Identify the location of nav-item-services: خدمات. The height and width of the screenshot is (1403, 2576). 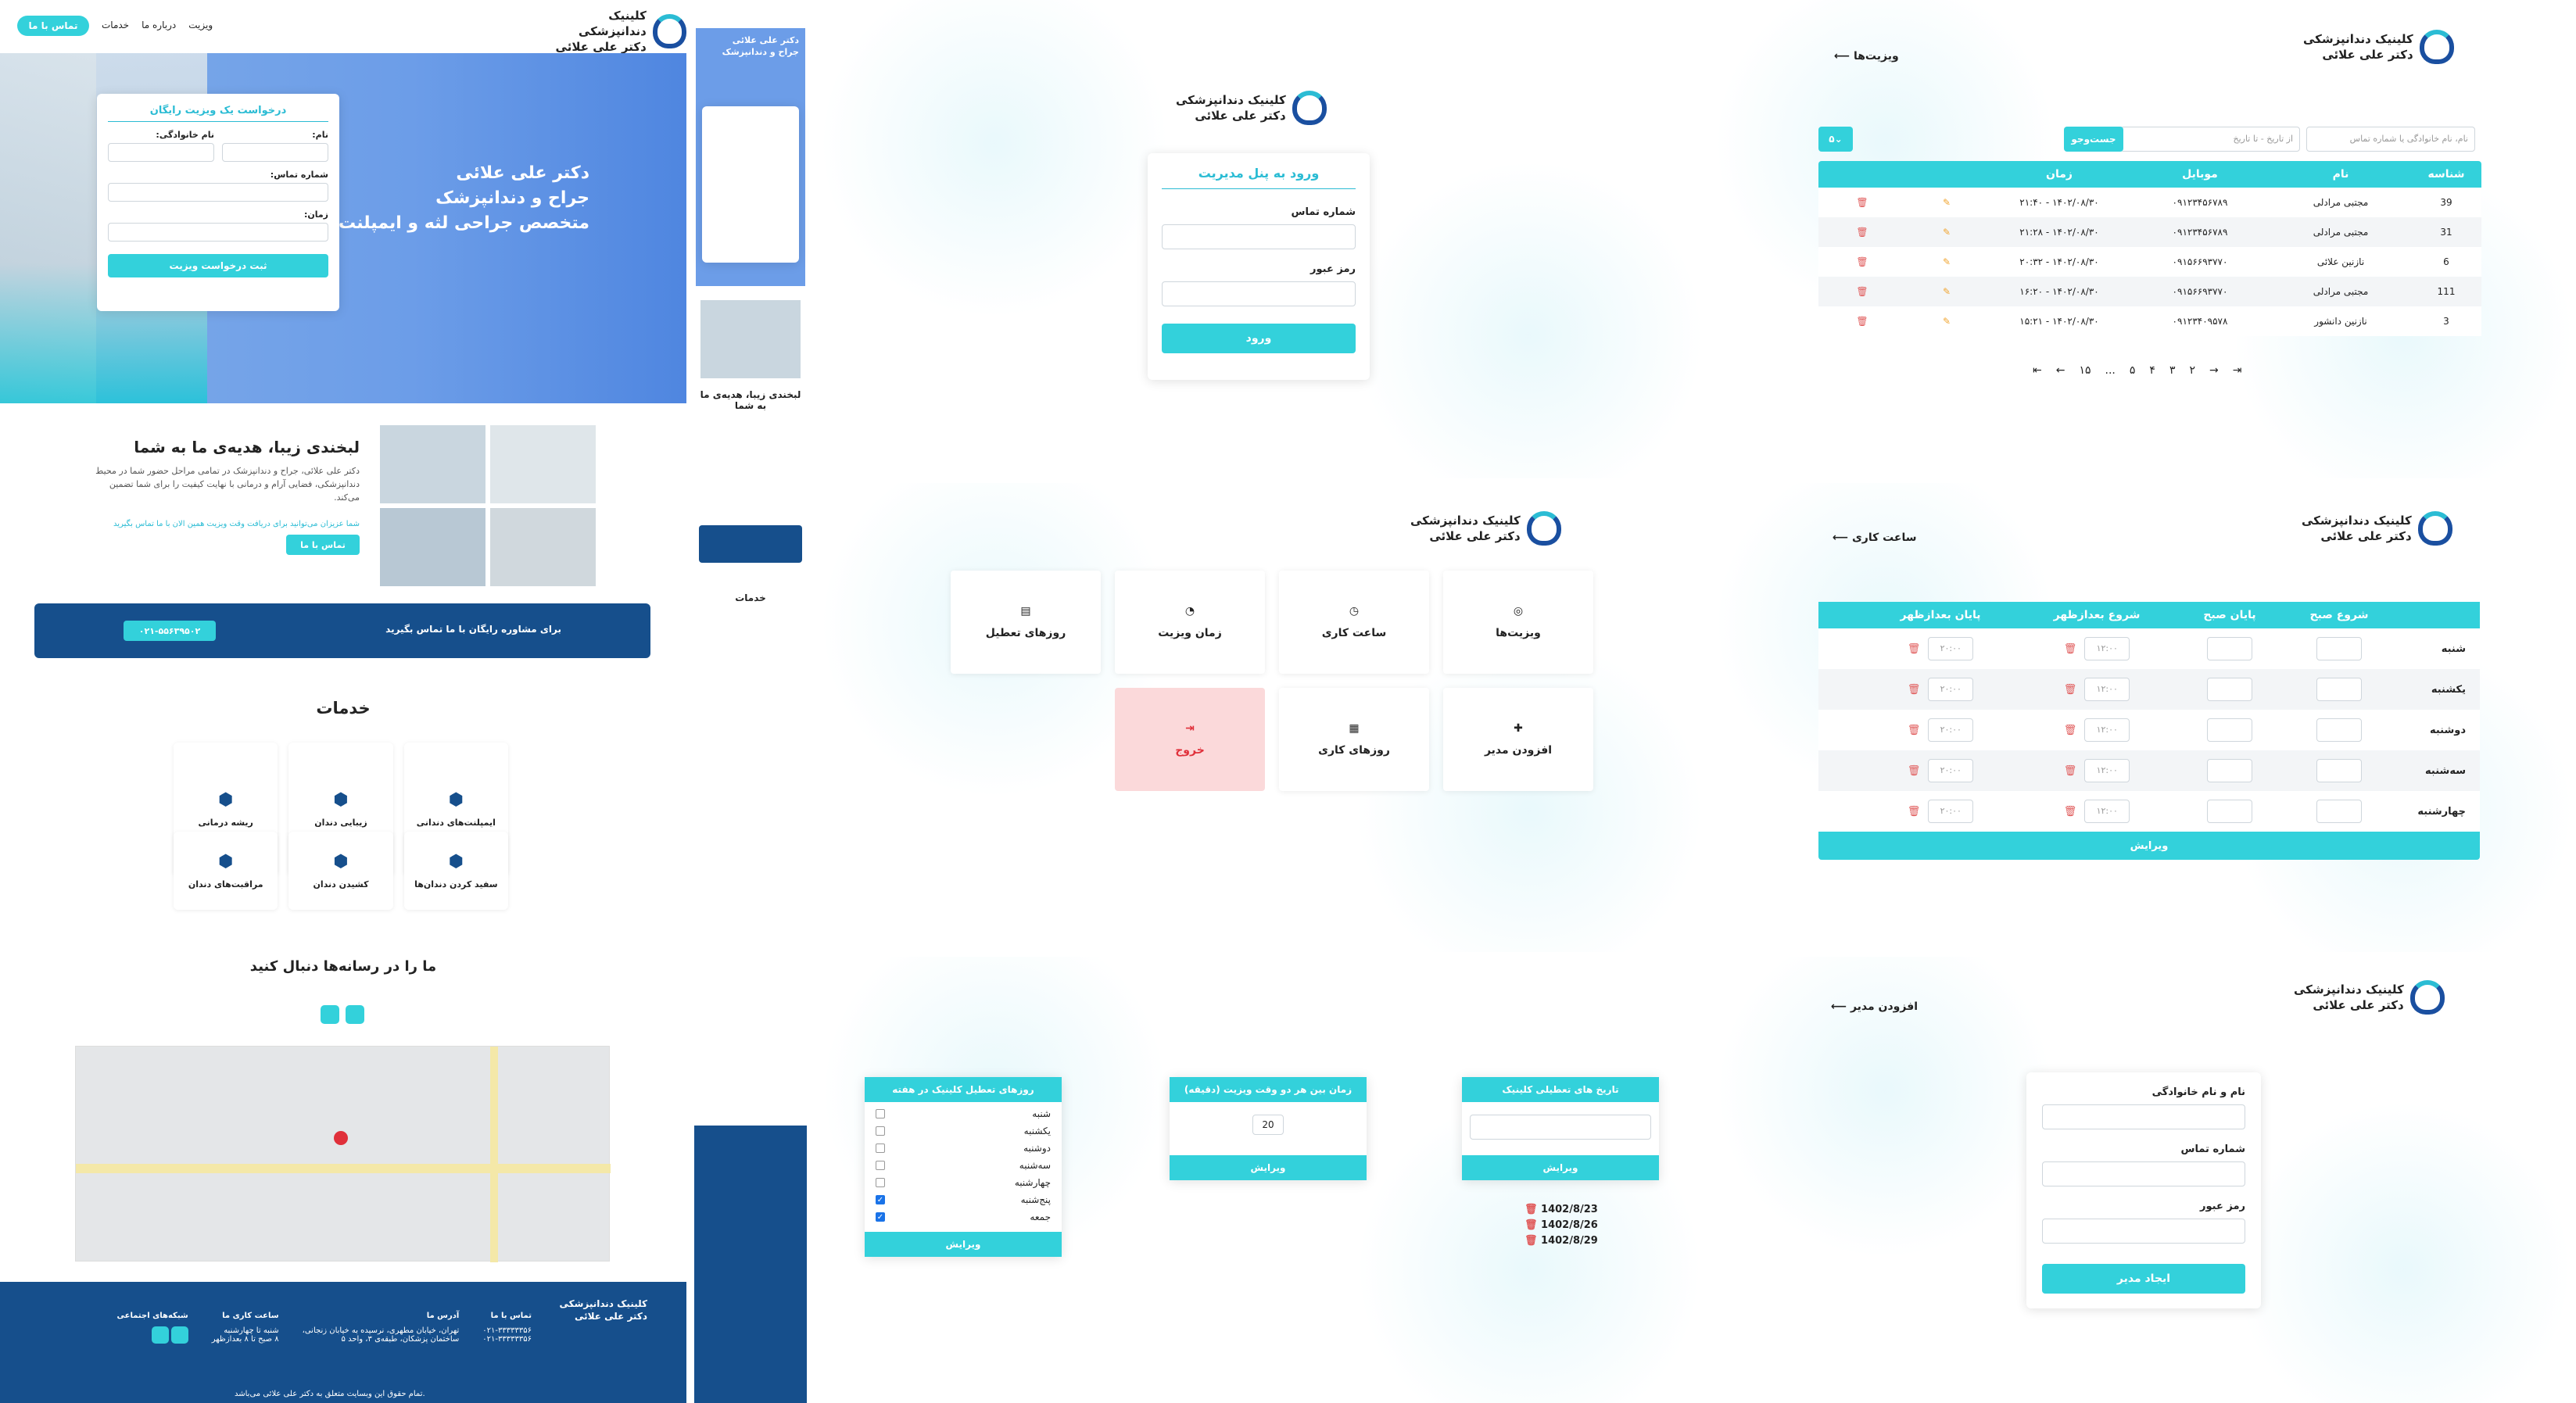
(115, 25).